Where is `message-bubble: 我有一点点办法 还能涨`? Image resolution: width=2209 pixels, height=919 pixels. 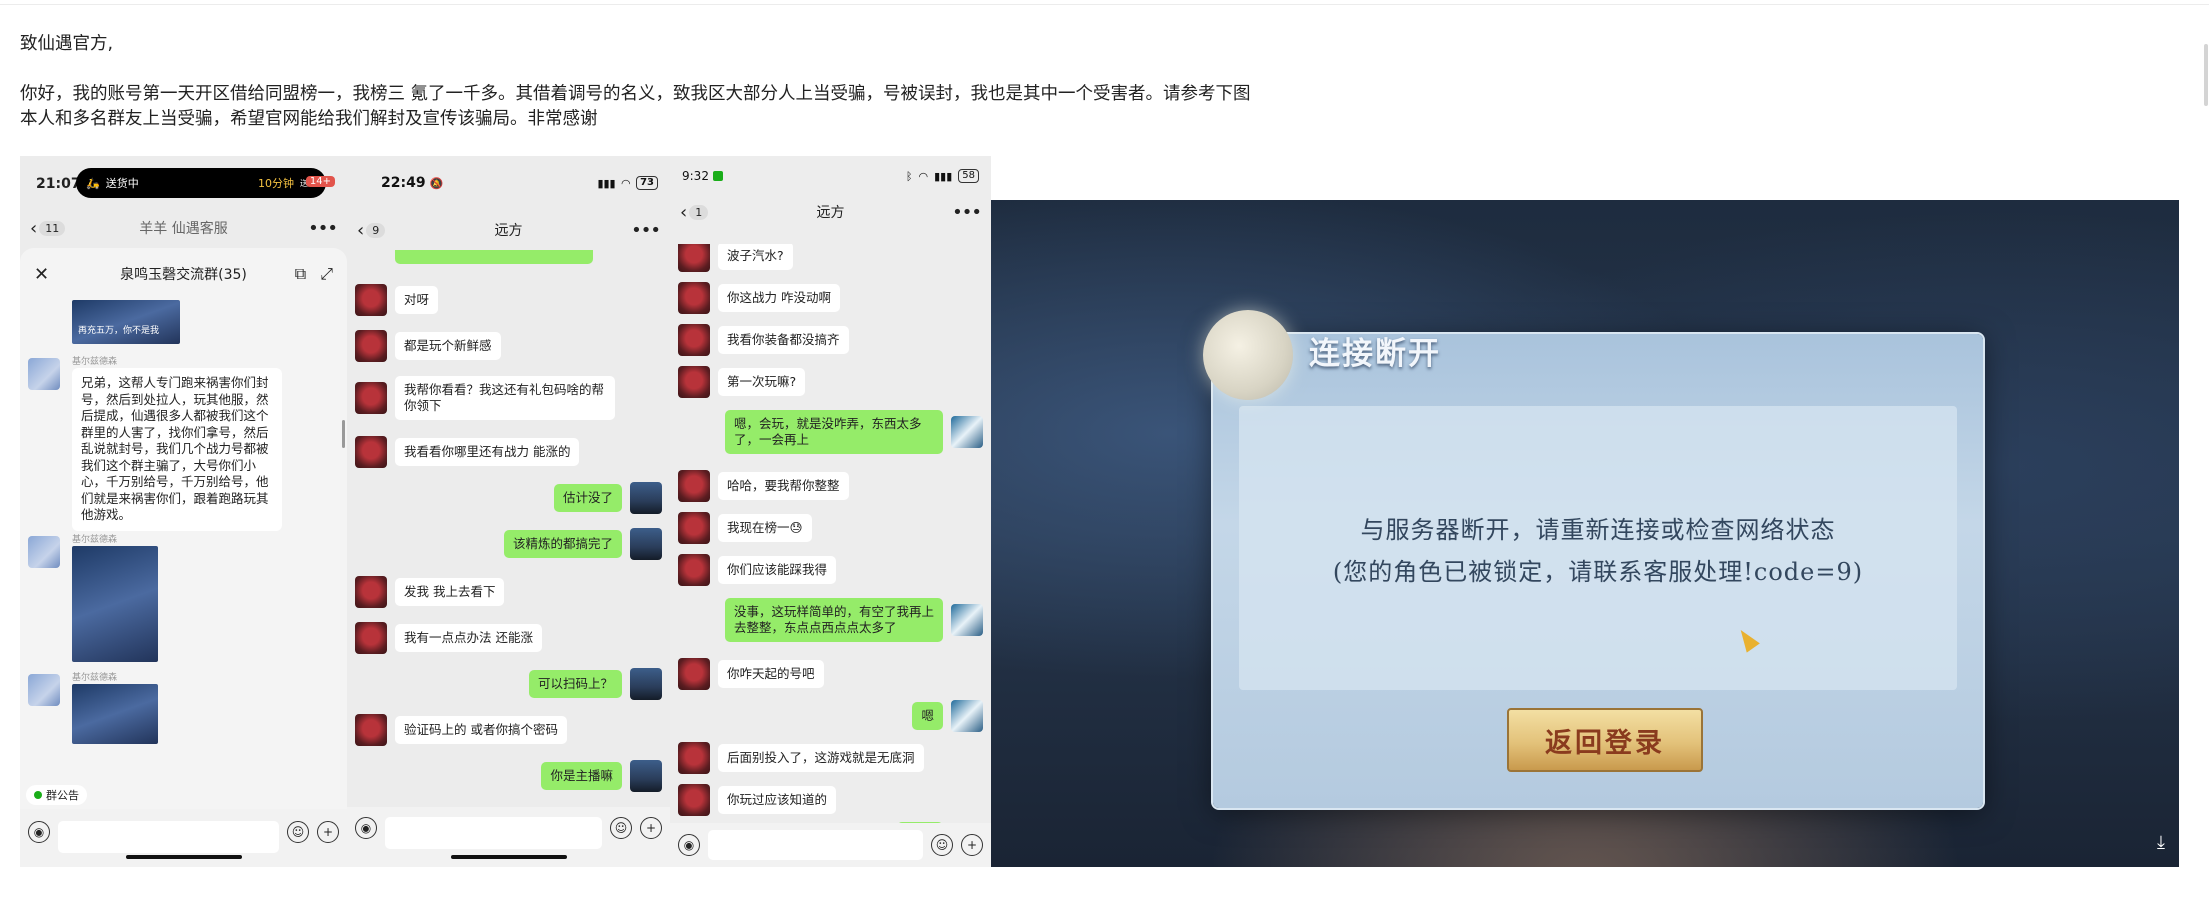
message-bubble: 我有一点点办法 还能涨 is located at coordinates (468, 638).